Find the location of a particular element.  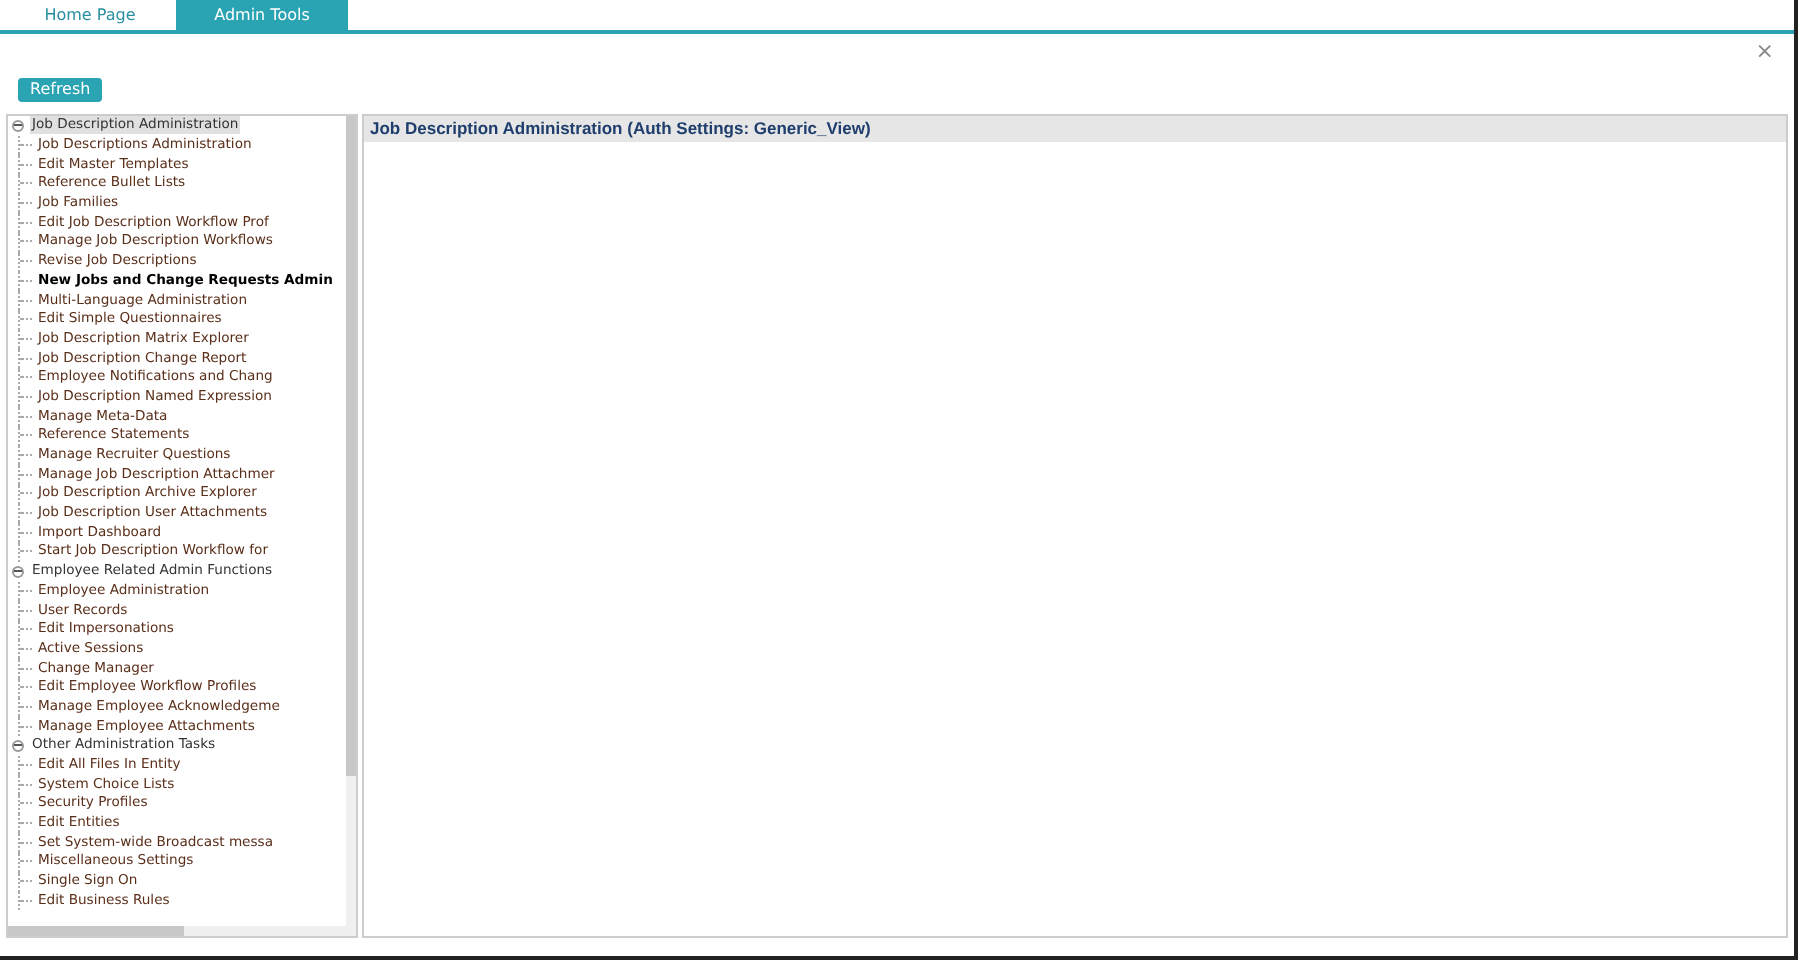

close-icon: × is located at coordinates (1764, 72).